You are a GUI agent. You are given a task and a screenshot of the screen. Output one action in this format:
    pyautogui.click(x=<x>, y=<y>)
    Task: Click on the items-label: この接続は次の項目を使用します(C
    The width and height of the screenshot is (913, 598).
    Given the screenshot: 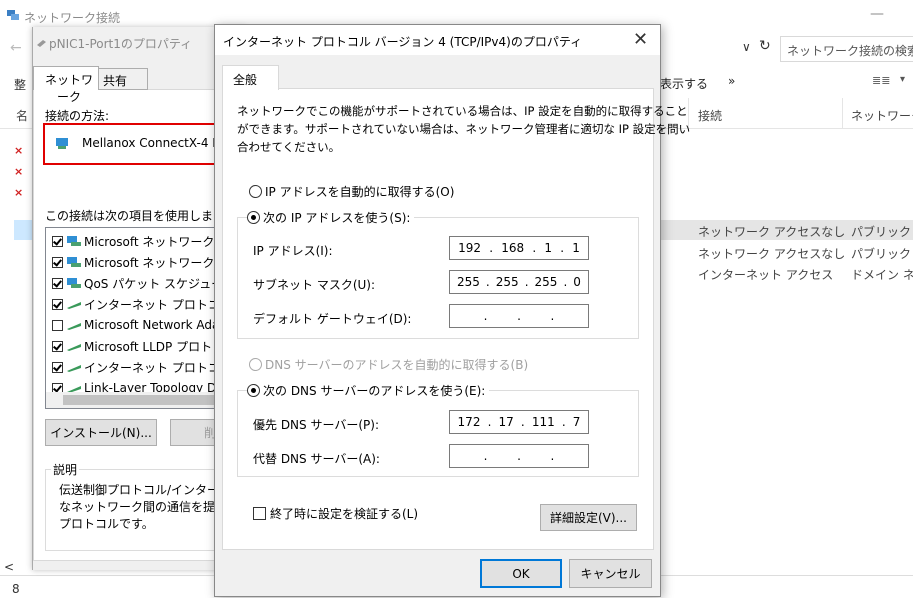 What is the action you would take?
    pyautogui.click(x=142, y=216)
    